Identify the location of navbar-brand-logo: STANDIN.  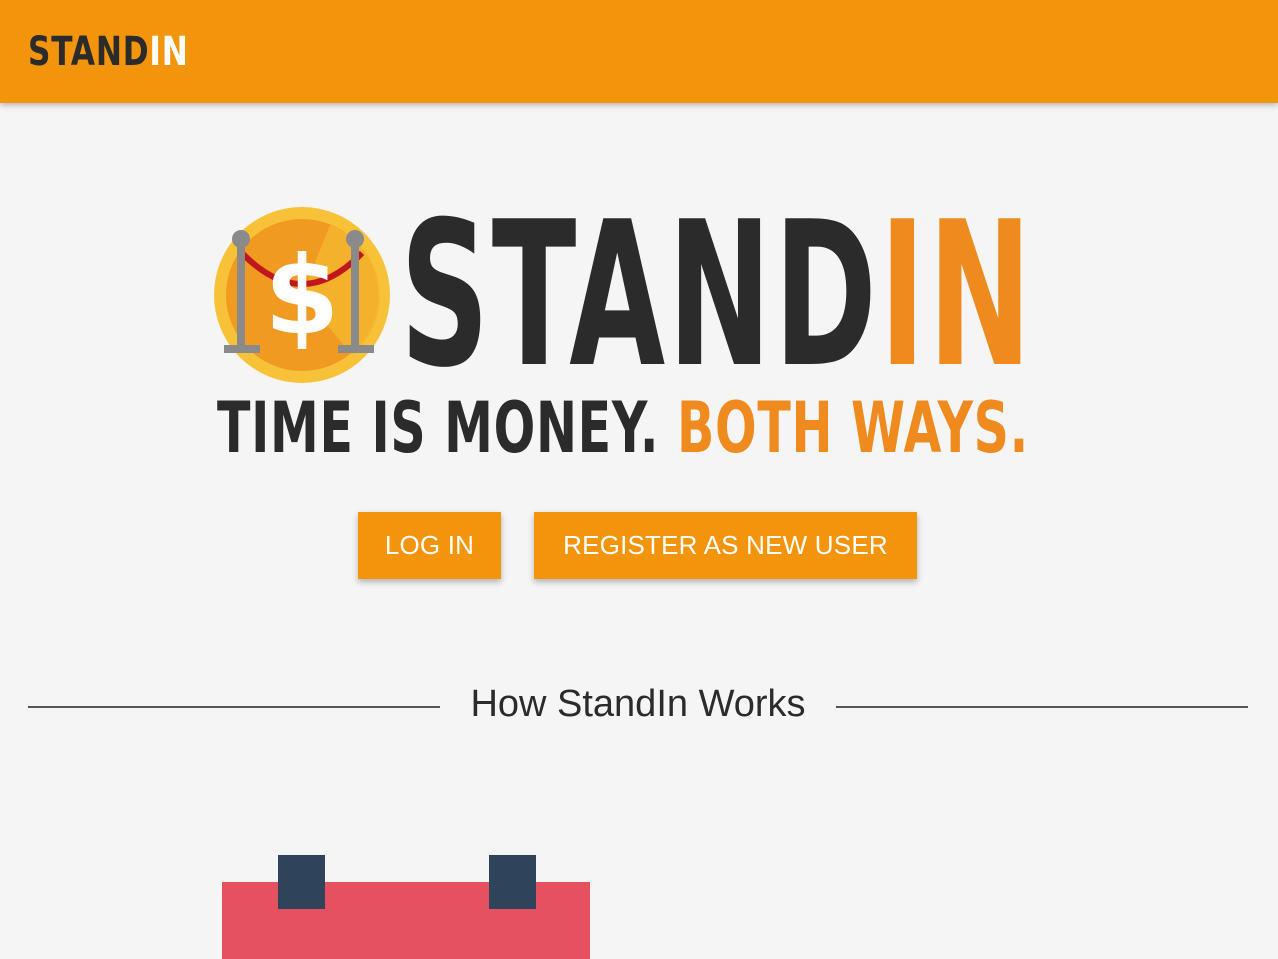
(108, 52).